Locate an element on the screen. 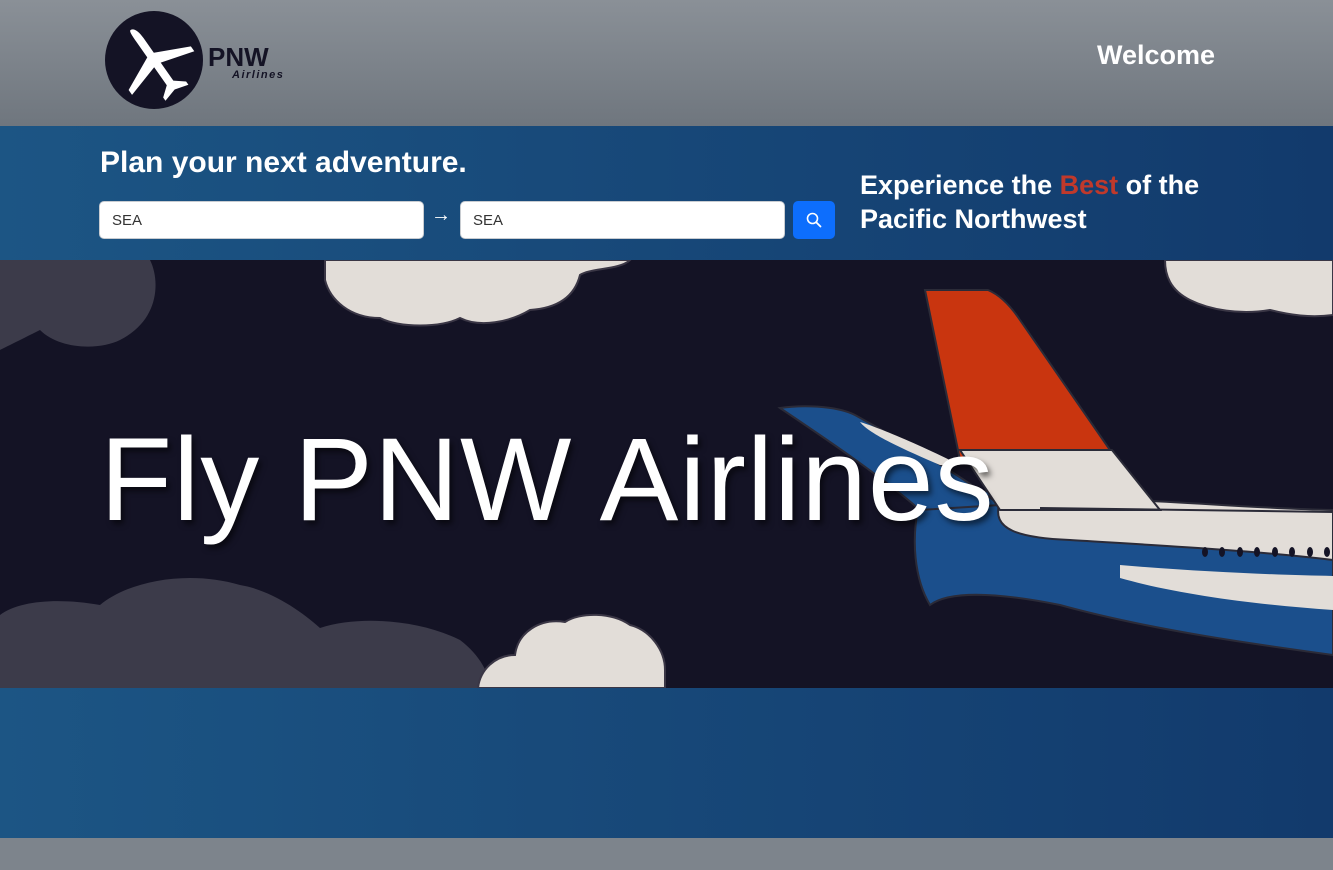 The height and width of the screenshot is (870, 1333). dark-cloud-top-left is located at coordinates (78, 305).